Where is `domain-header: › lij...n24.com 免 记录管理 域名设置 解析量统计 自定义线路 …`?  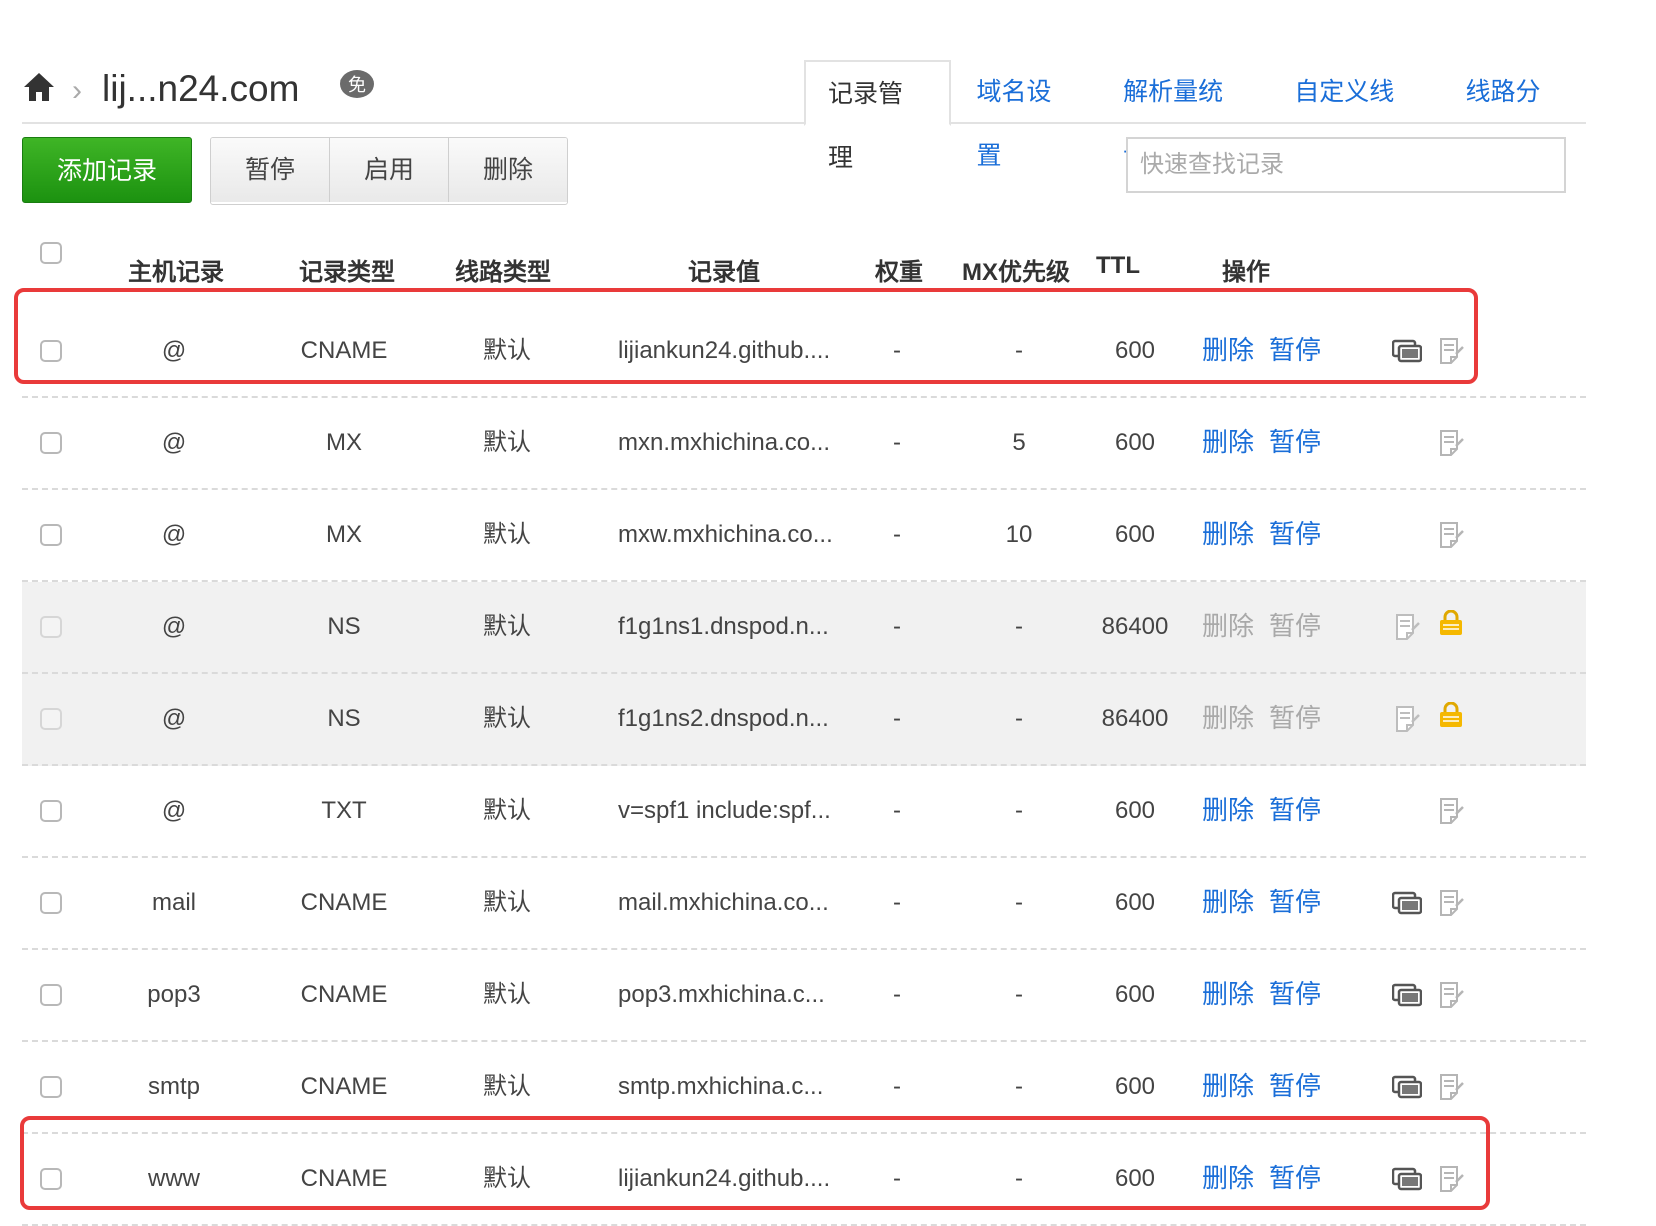 domain-header: › lij...n24.com 免 记录管理 域名设置 解析量统计 自定义线路 … is located at coordinates (804, 116).